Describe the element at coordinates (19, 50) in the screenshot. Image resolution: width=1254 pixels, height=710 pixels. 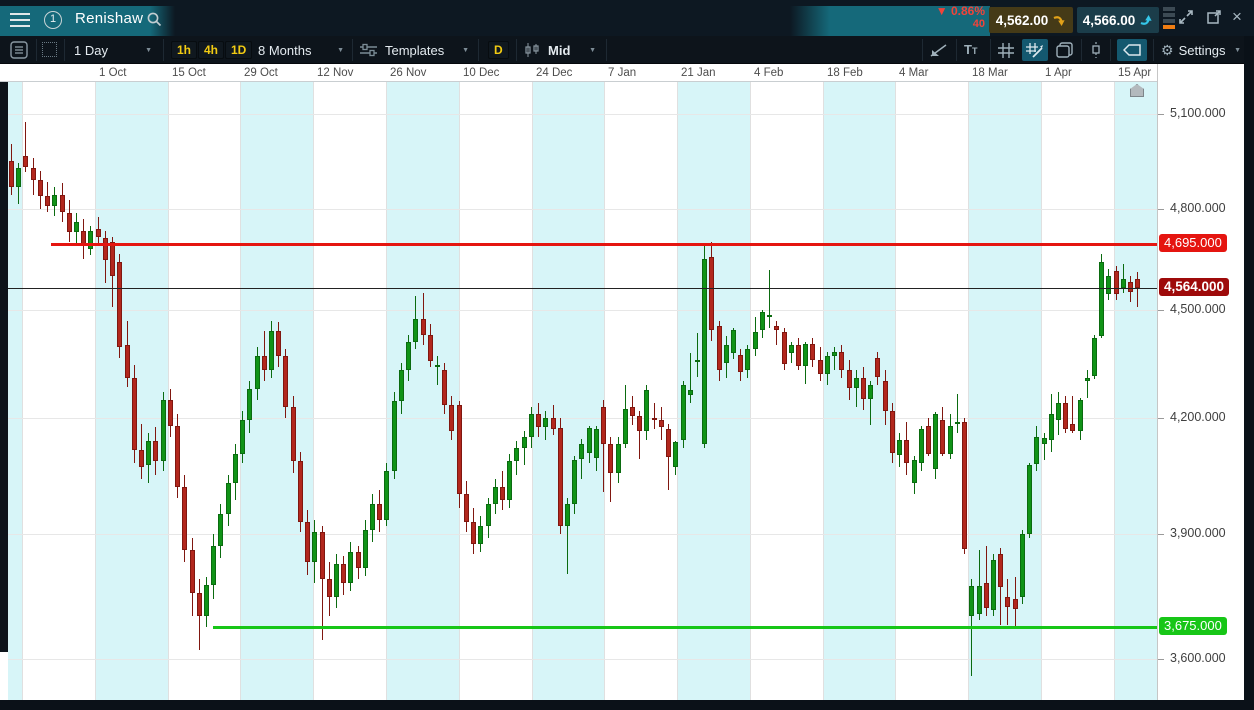
I see `watchlist-icon` at that location.